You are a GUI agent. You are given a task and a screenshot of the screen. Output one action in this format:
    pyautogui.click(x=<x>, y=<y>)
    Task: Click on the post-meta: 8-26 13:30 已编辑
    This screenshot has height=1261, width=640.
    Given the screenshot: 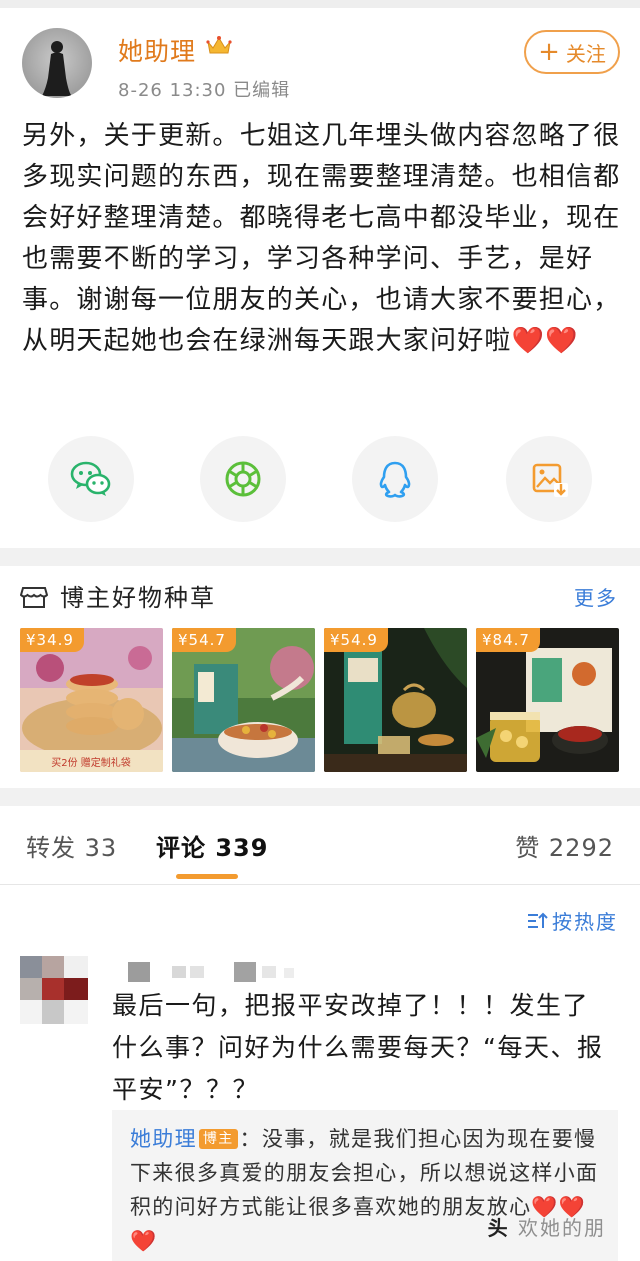 What is the action you would take?
    pyautogui.click(x=204, y=90)
    